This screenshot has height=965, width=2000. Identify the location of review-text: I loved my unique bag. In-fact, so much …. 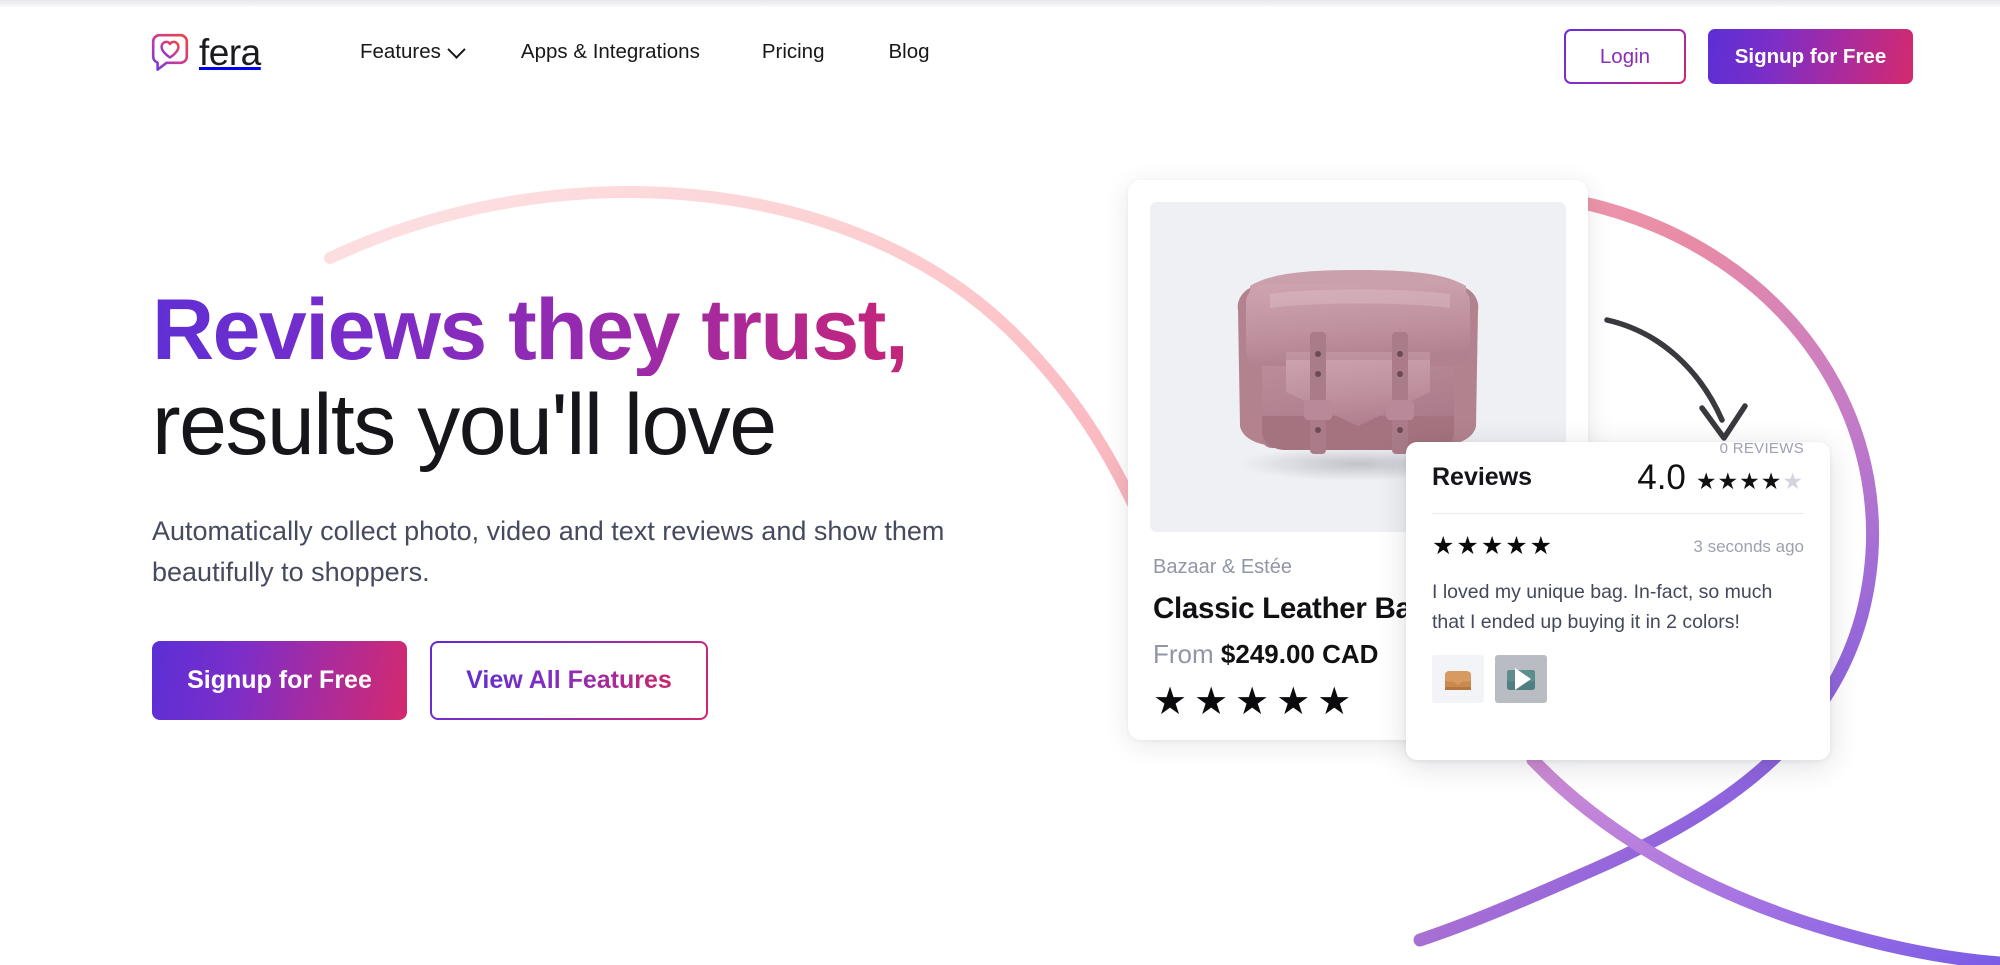
(1602, 607).